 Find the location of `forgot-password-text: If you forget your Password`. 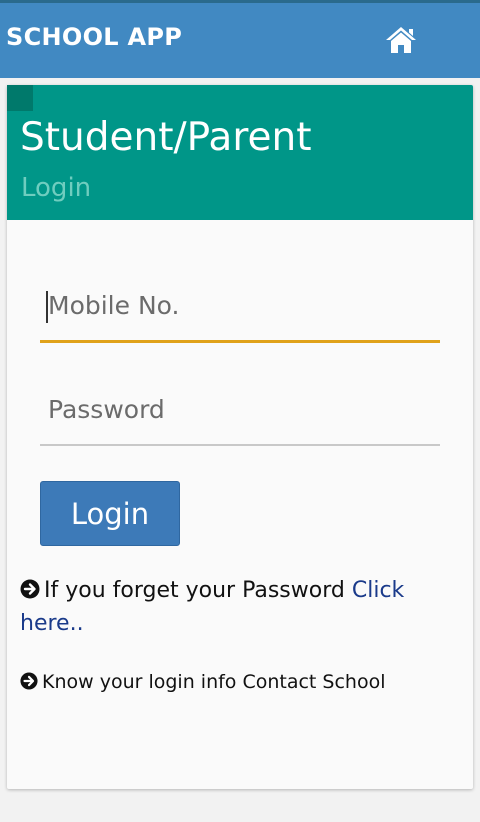

forgot-password-text: If you forget your Password is located at coordinates (194, 590).